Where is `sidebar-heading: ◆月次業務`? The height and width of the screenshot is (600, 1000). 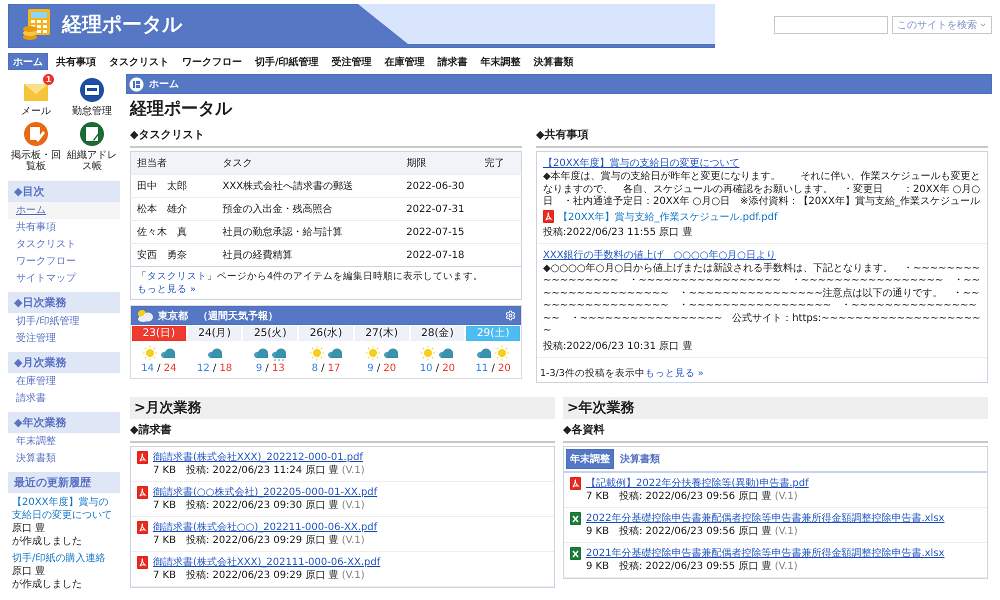
sidebar-heading: ◆月次業務 is located at coordinates (64, 362).